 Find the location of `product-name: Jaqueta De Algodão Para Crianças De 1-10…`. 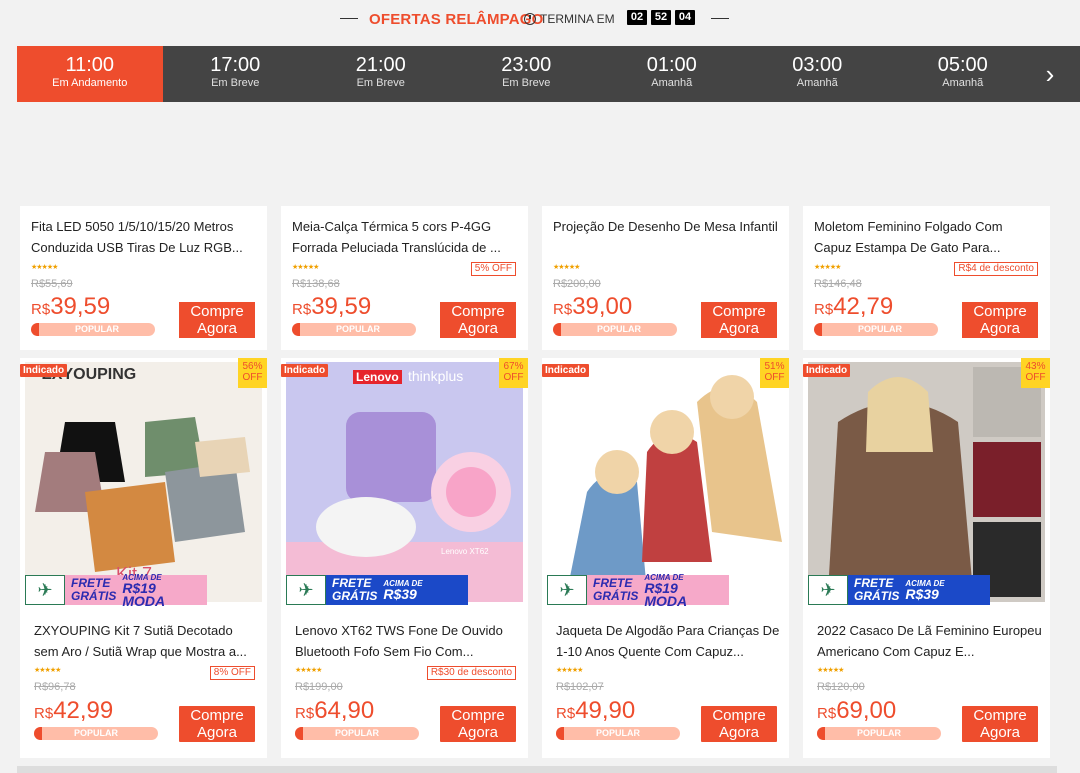

product-name: Jaqueta De Algodão Para Crianças De 1-10… is located at coordinates (669, 641).